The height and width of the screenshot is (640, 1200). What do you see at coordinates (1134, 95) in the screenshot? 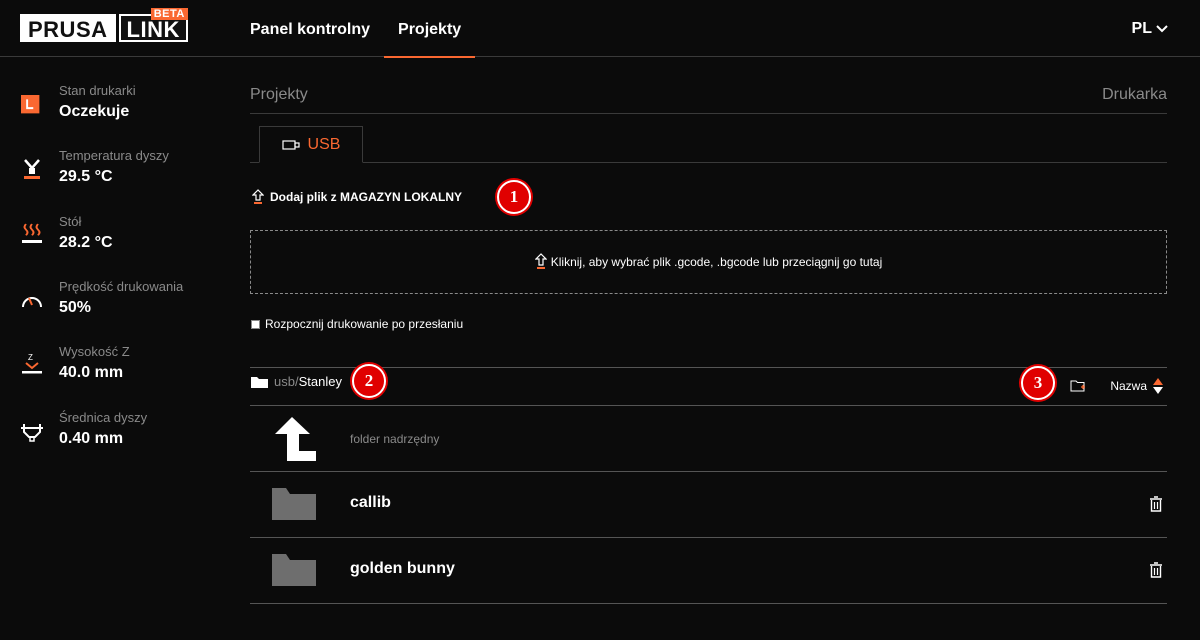
I see `breadcrumb-printer: Drukarka` at bounding box center [1134, 95].